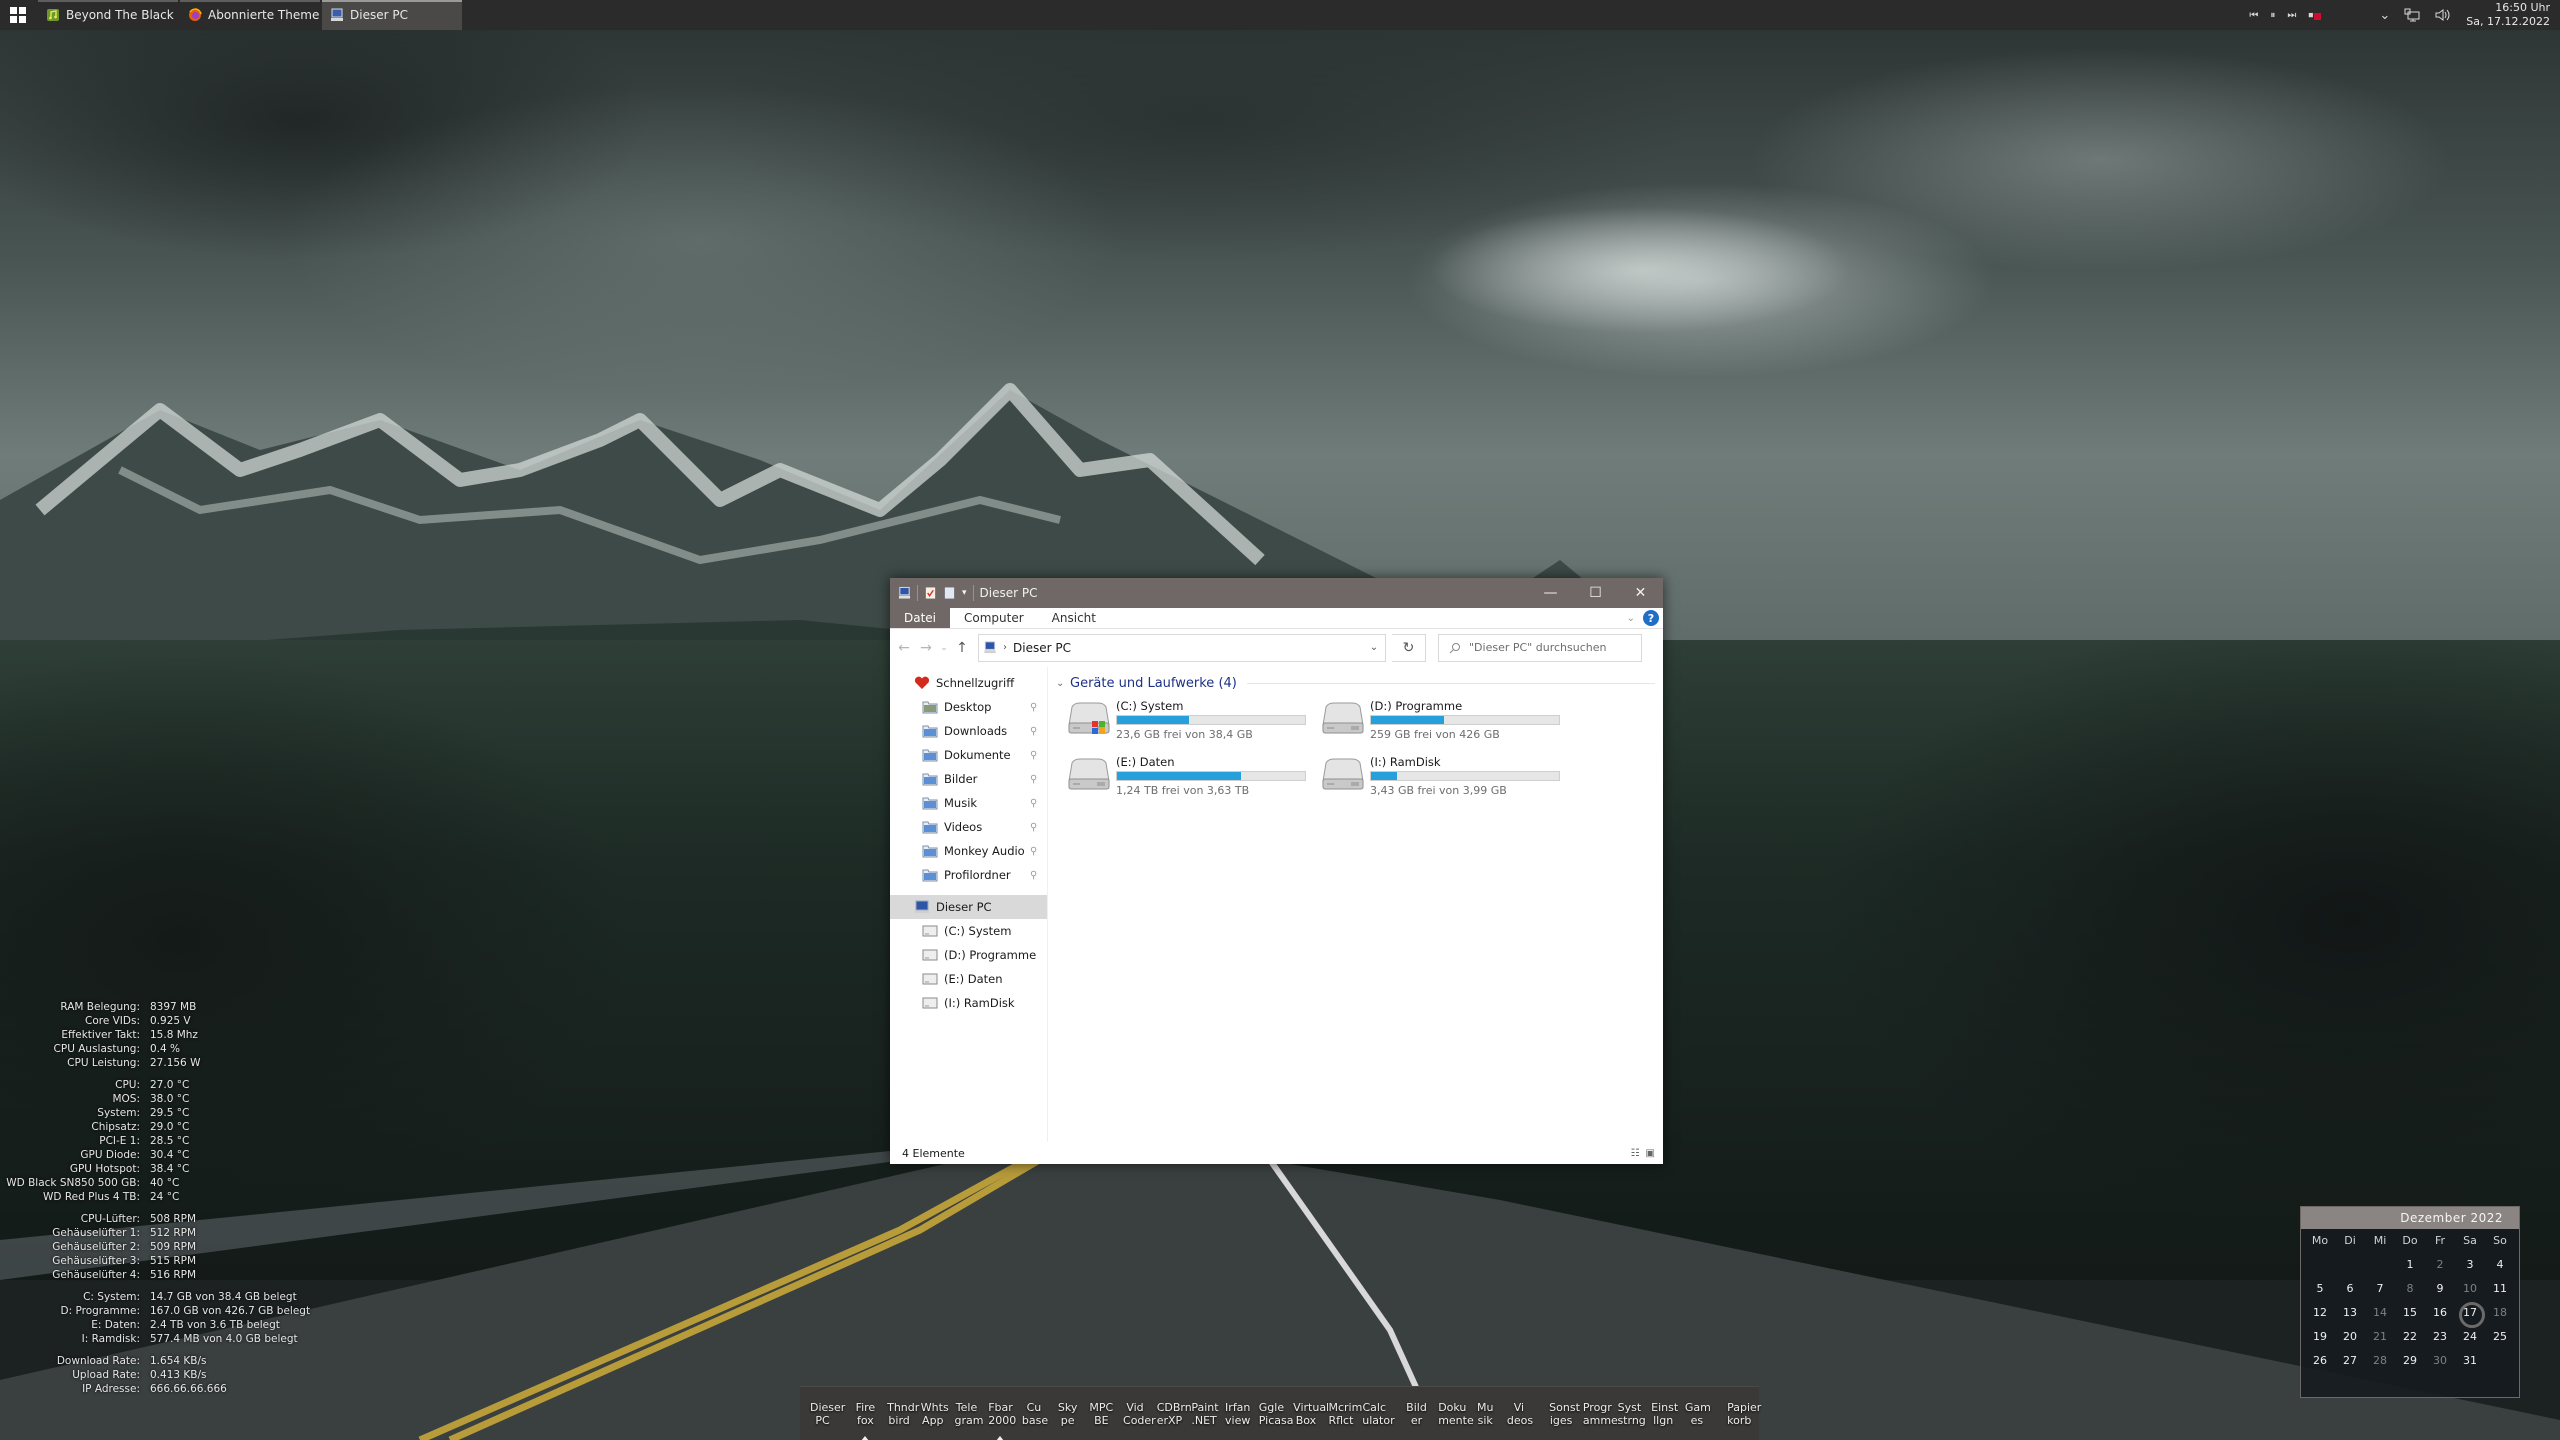  Describe the element at coordinates (2350, 1361) in the screenshot. I see `calendar-day: 27` at that location.